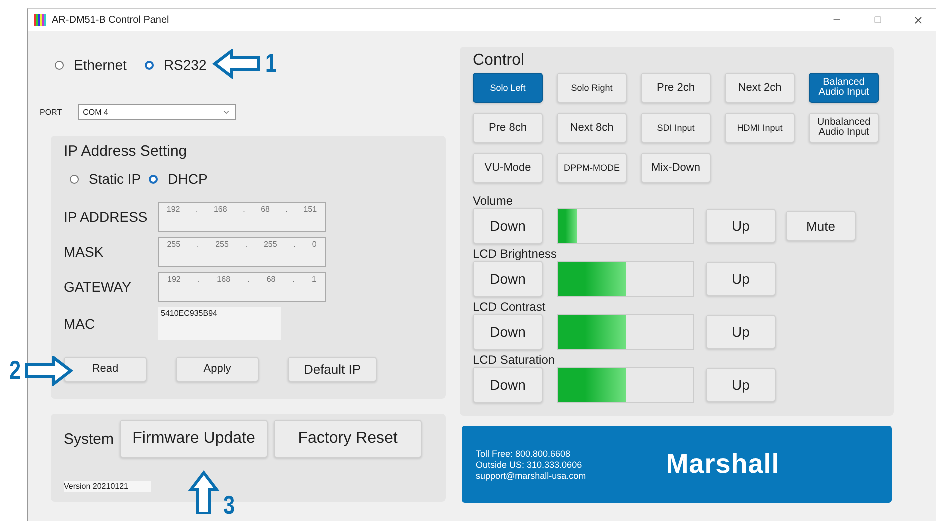 The image size is (936, 521). What do you see at coordinates (524, 453) in the screenshot?
I see `contact-line: Toll Free: 800.800.6608` at bounding box center [524, 453].